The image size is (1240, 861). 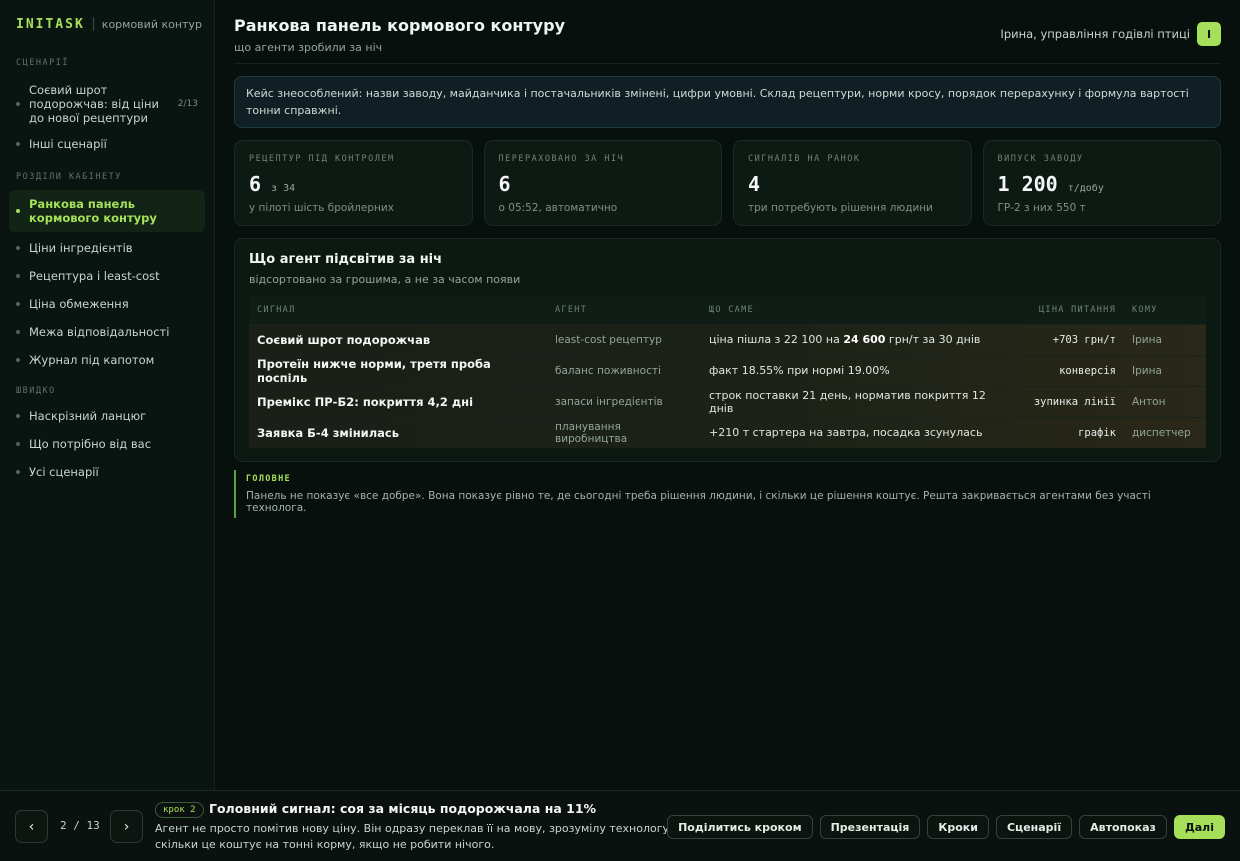 I want to click on kpi-label: СИГНАЛІВ НА РАНОК, so click(x=804, y=159).